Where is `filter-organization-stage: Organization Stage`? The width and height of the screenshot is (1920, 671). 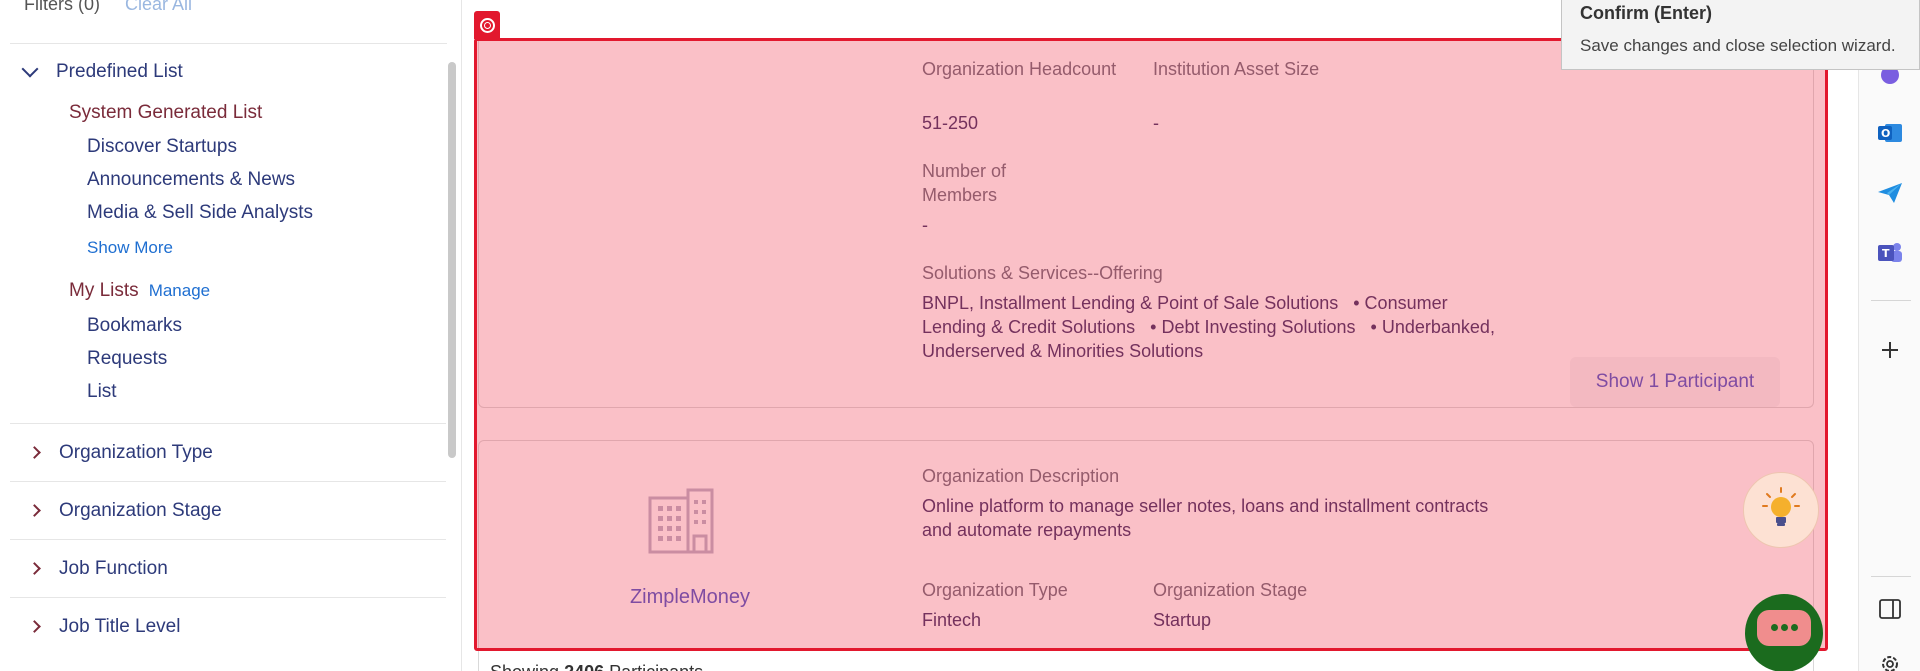
filter-organization-stage: Organization Stage is located at coordinates (228, 510).